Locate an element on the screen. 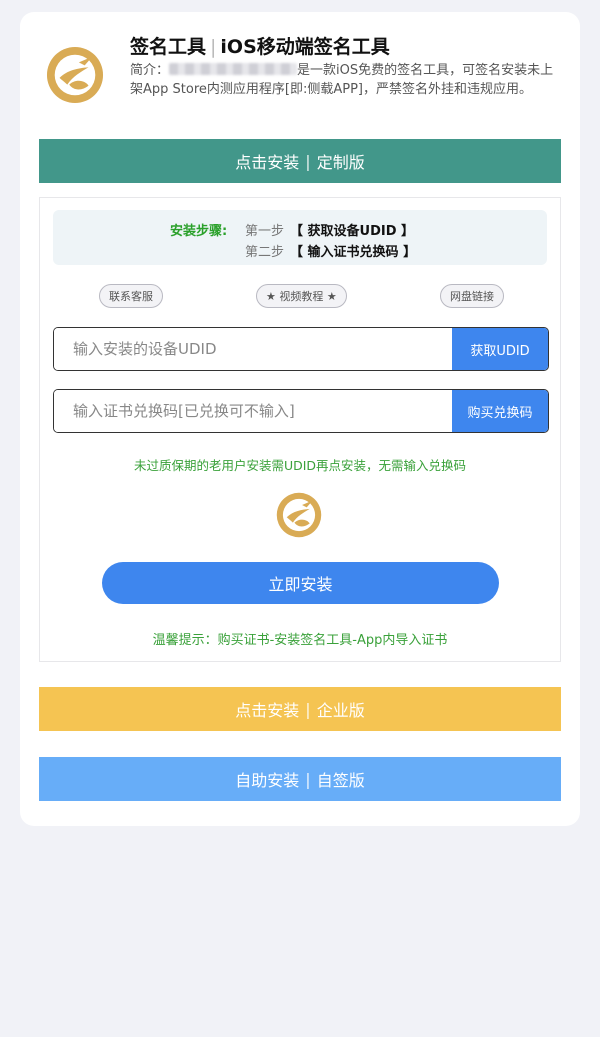  code-input-group: 购买兑换码 is located at coordinates (301, 411).